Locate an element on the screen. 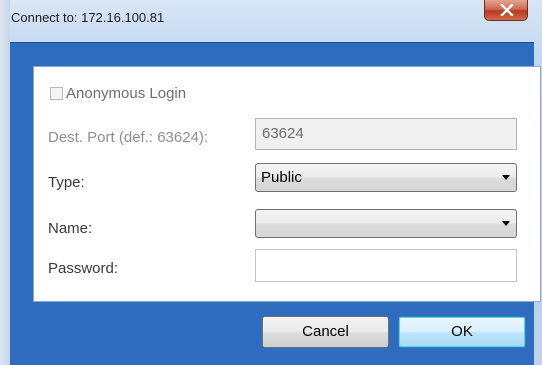  dest-port-label: Dest. Port (def.: 63624): is located at coordinates (128, 137).